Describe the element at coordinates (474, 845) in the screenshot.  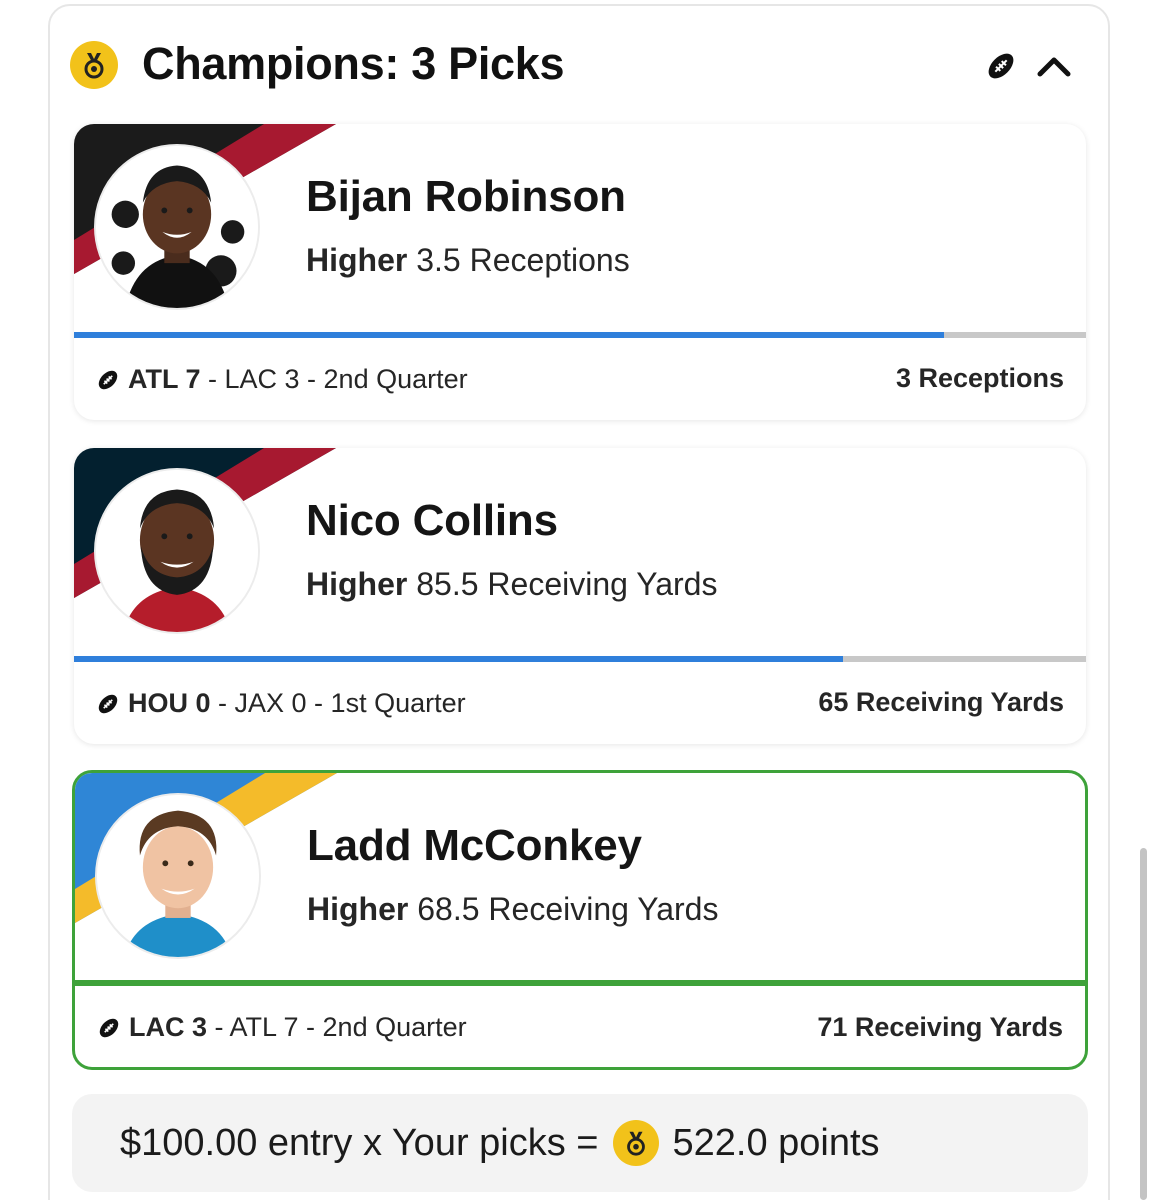
I see `player-name: Ladd McConkey` at that location.